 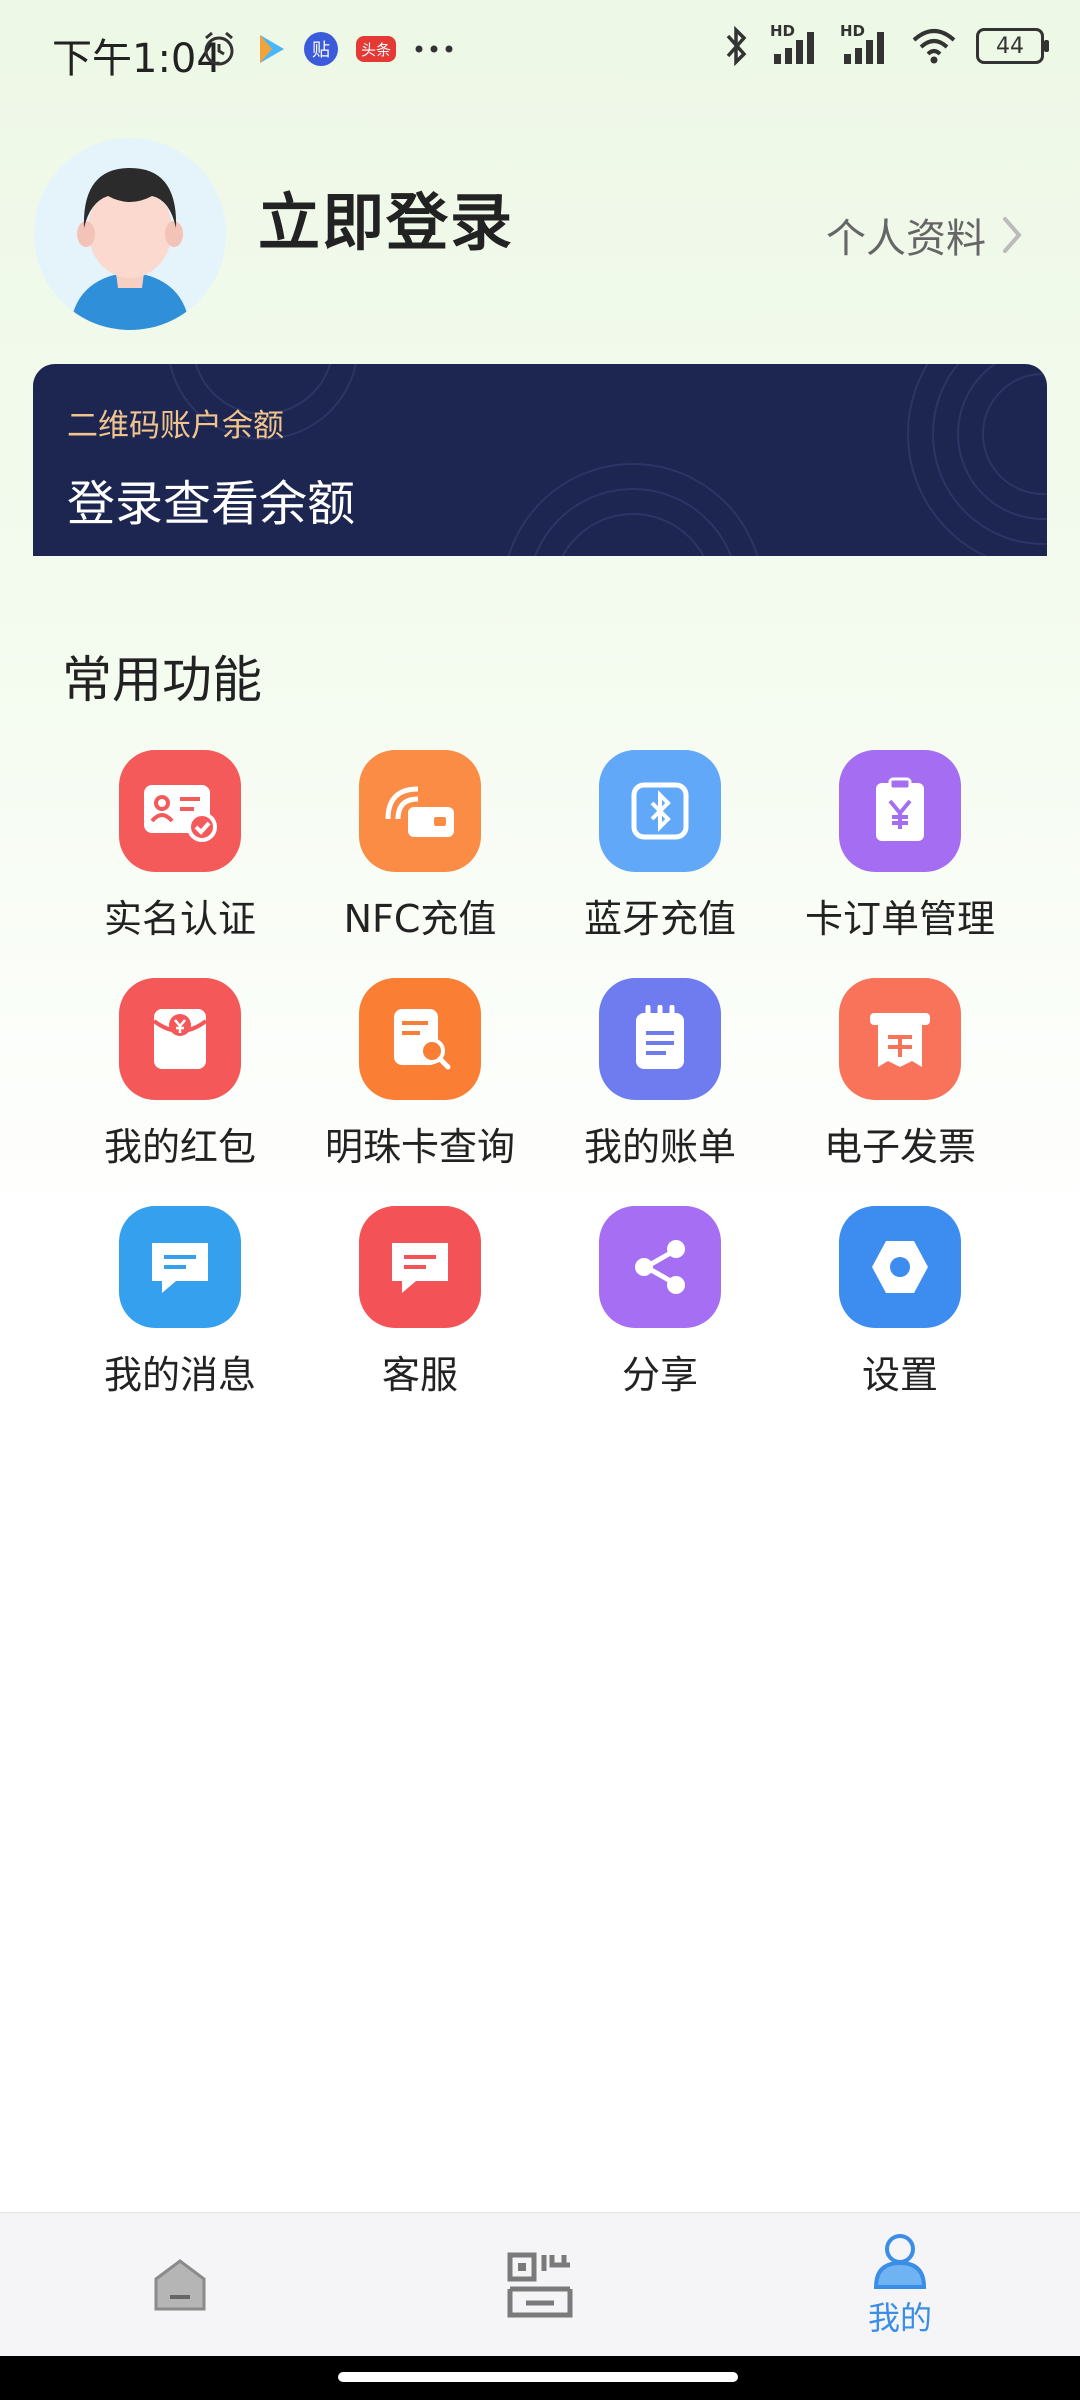 I want to click on message-icon, so click(x=180, y=1268).